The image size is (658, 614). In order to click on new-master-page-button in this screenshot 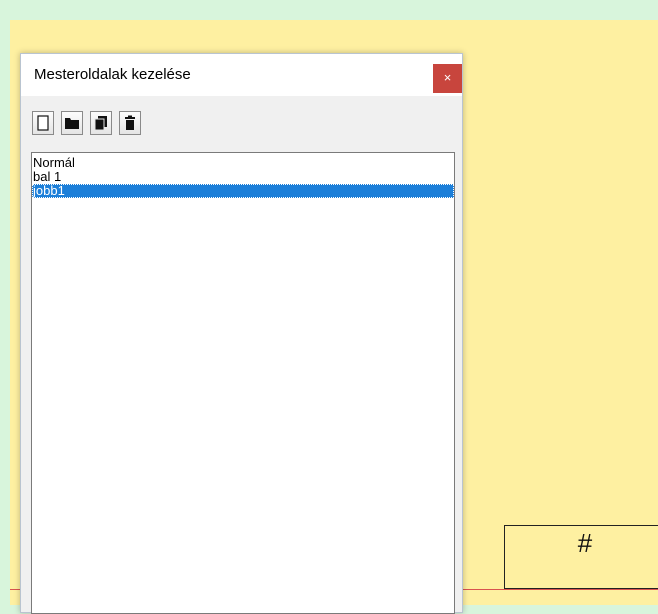, I will do `click(43, 123)`.